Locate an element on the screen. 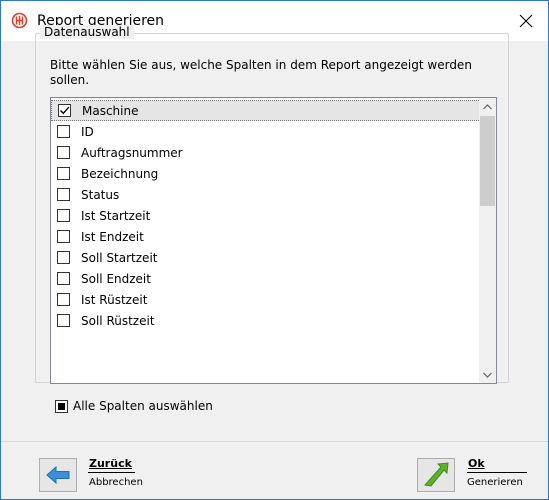  checkmark-icon is located at coordinates (65, 110).